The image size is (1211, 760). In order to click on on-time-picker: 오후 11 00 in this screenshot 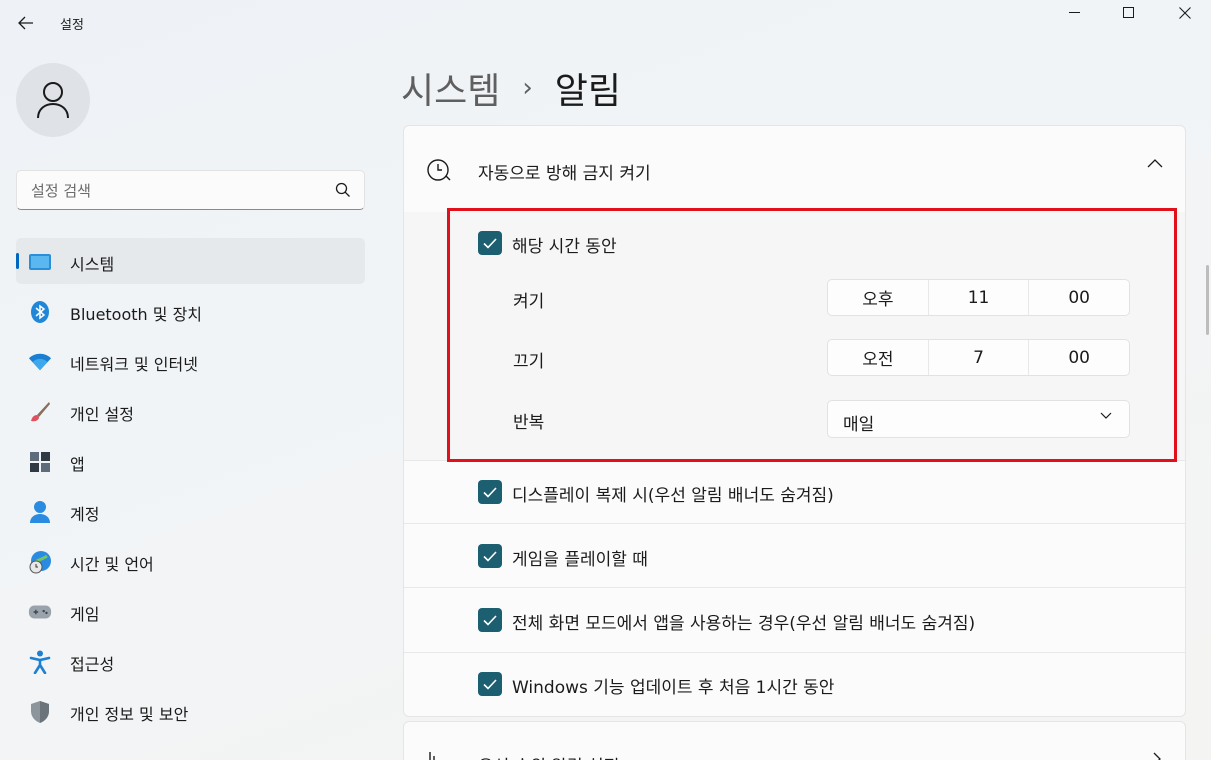, I will do `click(978, 297)`.